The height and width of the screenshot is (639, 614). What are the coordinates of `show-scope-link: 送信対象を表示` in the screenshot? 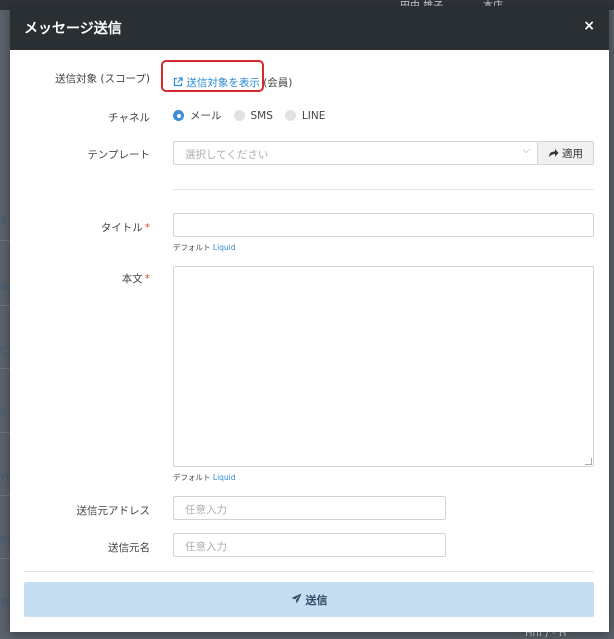 It's located at (218, 83).